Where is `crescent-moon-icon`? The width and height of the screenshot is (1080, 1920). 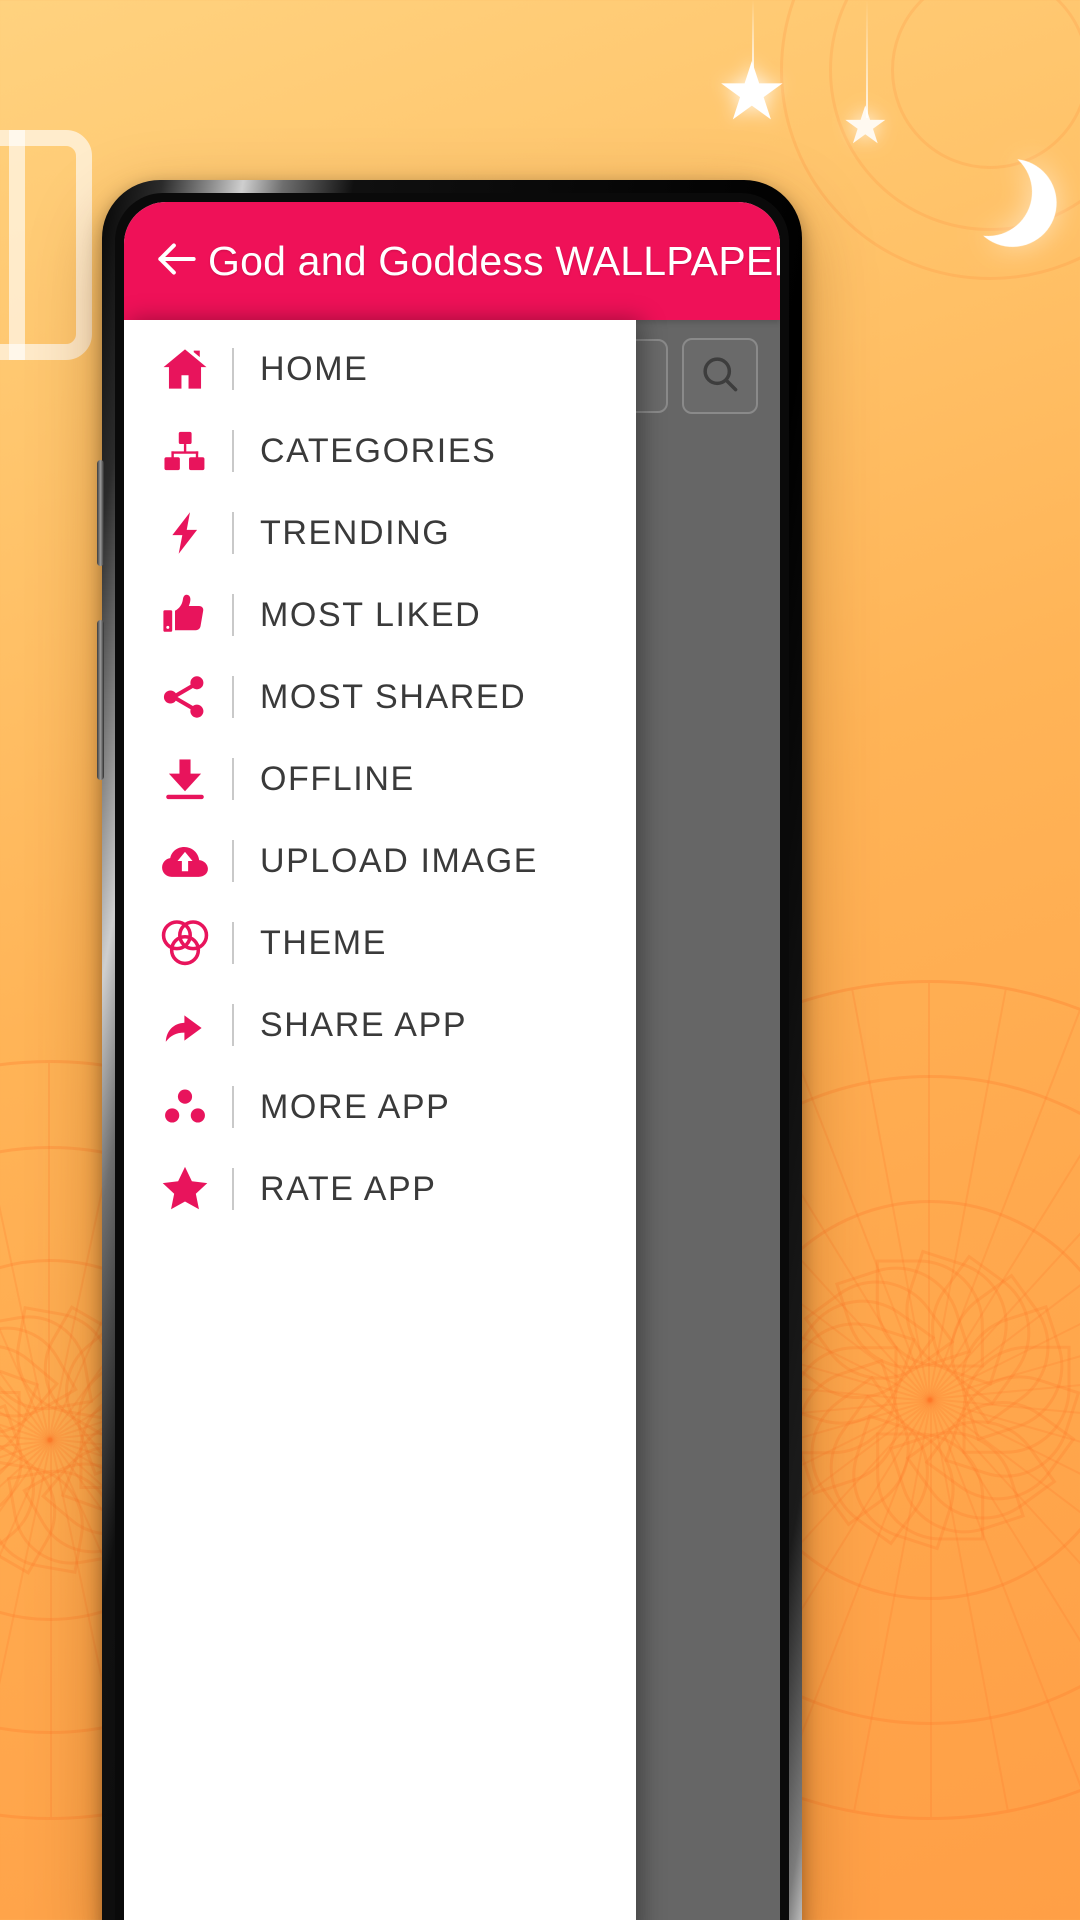 crescent-moon-icon is located at coordinates (988, 192).